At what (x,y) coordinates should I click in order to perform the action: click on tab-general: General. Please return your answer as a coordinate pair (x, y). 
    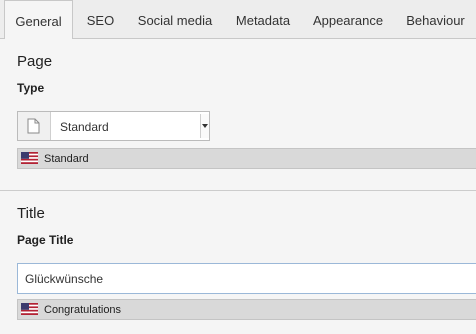
    Looking at the image, I should click on (38, 19).